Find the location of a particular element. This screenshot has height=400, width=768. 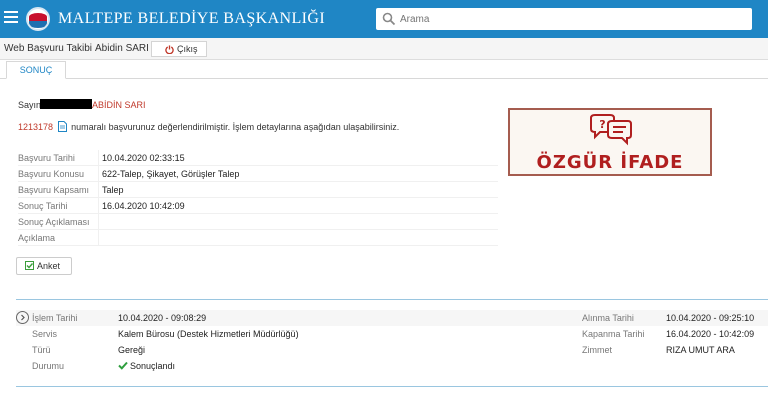

app-title: MALTEPE BELEDİYE BAŞKANLIĞI is located at coordinates (192, 18).